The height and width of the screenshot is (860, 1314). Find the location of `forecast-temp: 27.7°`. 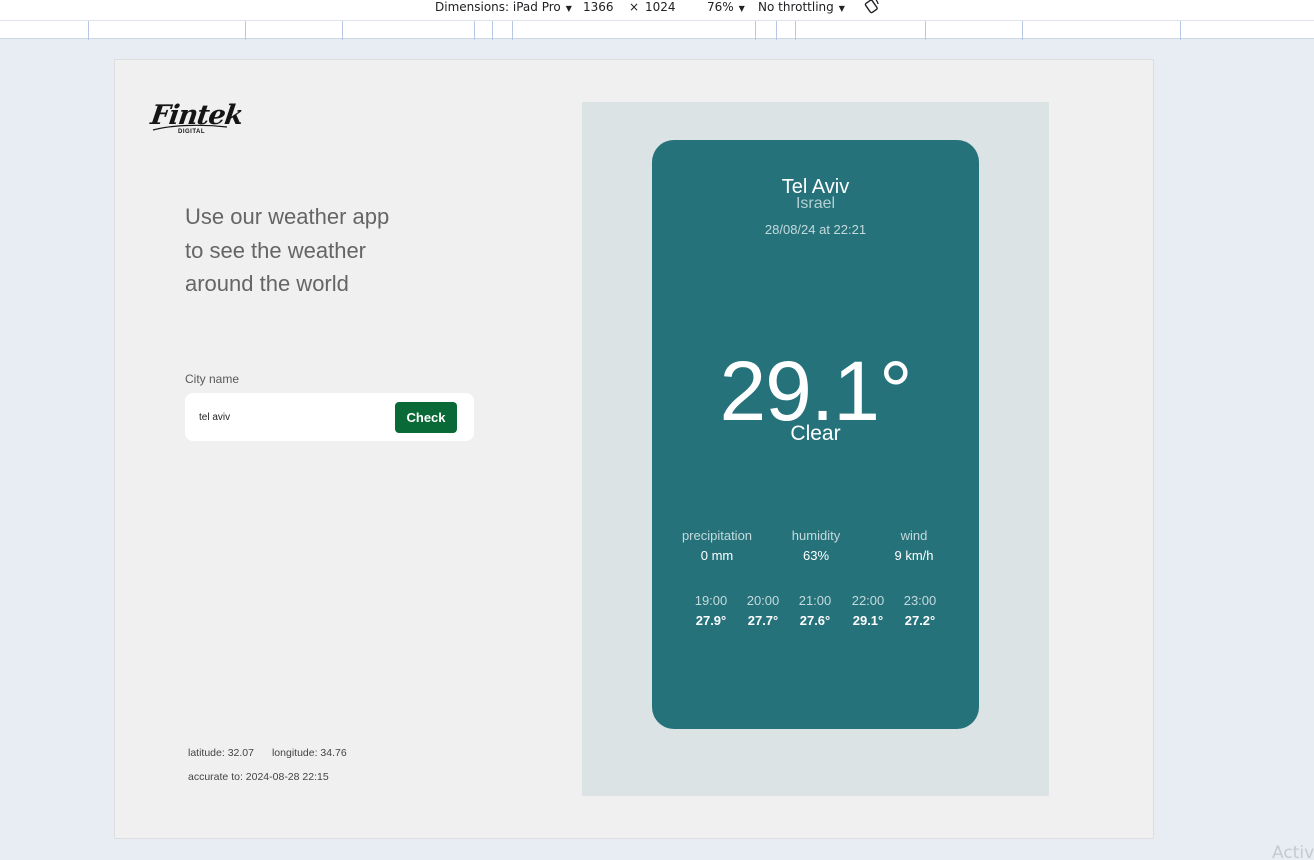

forecast-temp: 27.7° is located at coordinates (763, 620).